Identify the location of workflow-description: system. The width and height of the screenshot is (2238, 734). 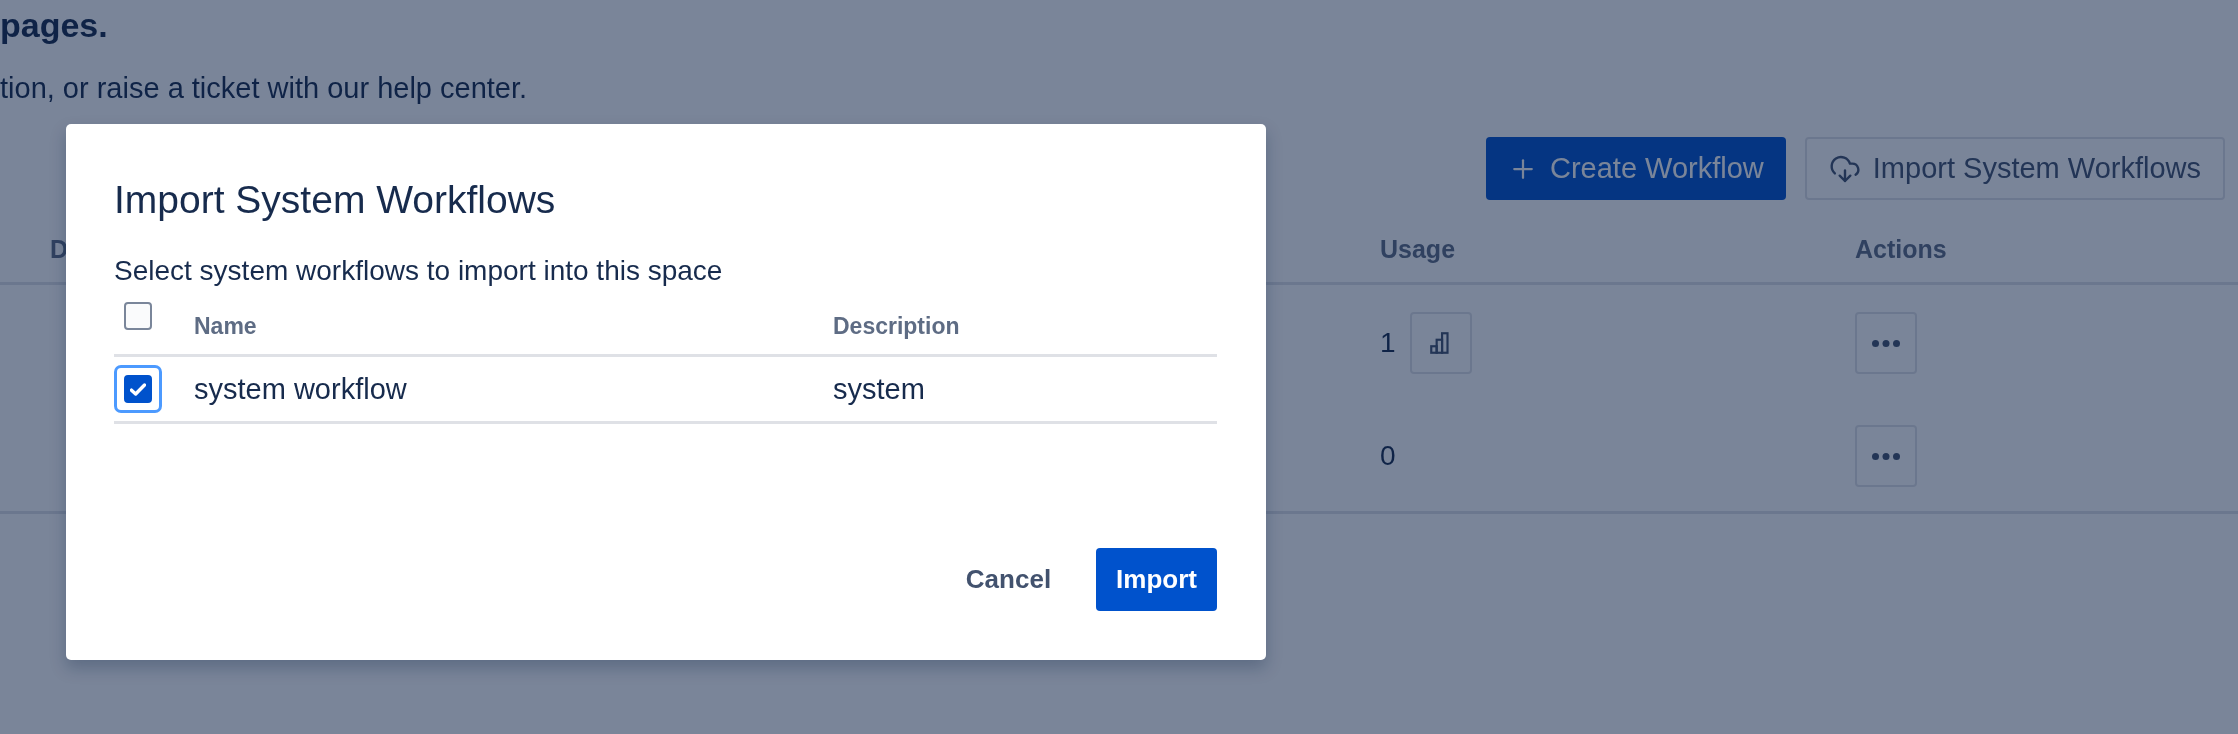
(879, 388).